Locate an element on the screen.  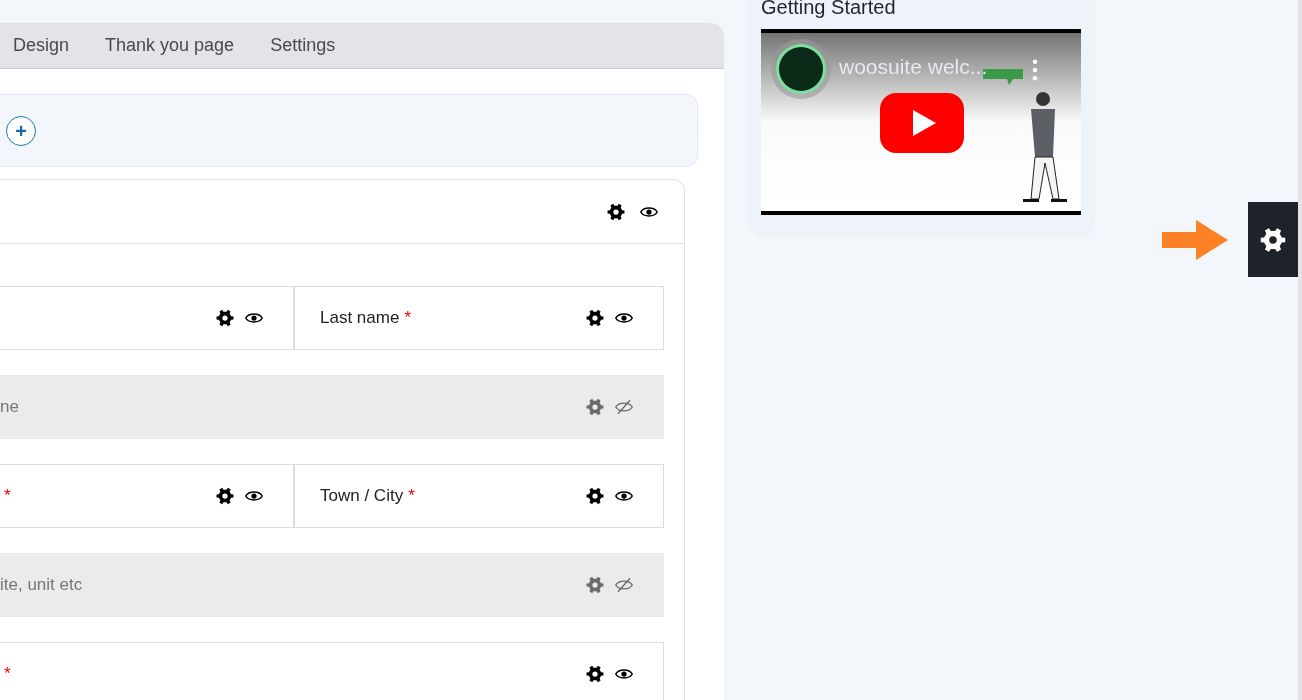
form-field: ne is located at coordinates (332, 407).